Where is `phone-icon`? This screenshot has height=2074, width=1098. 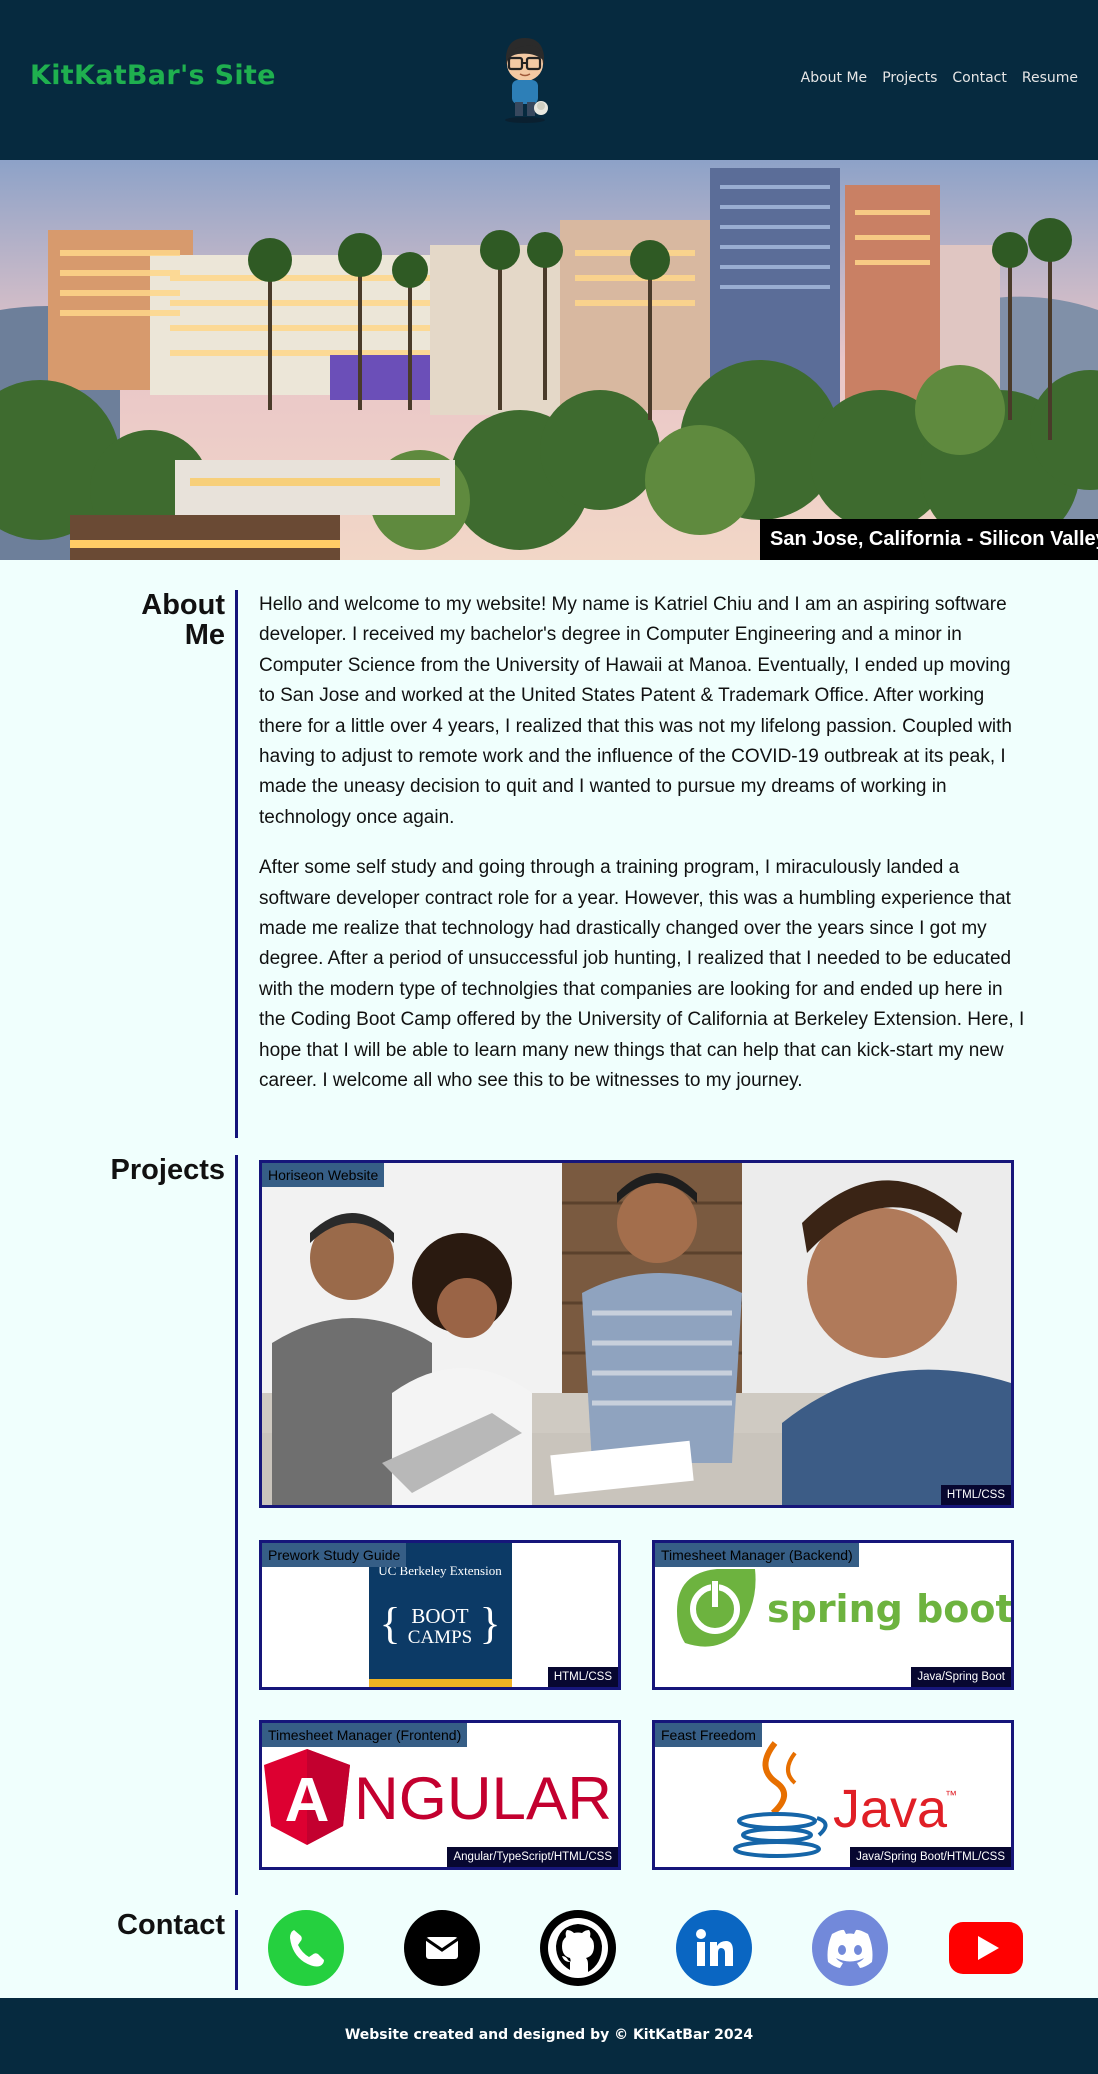
phone-icon is located at coordinates (306, 1948).